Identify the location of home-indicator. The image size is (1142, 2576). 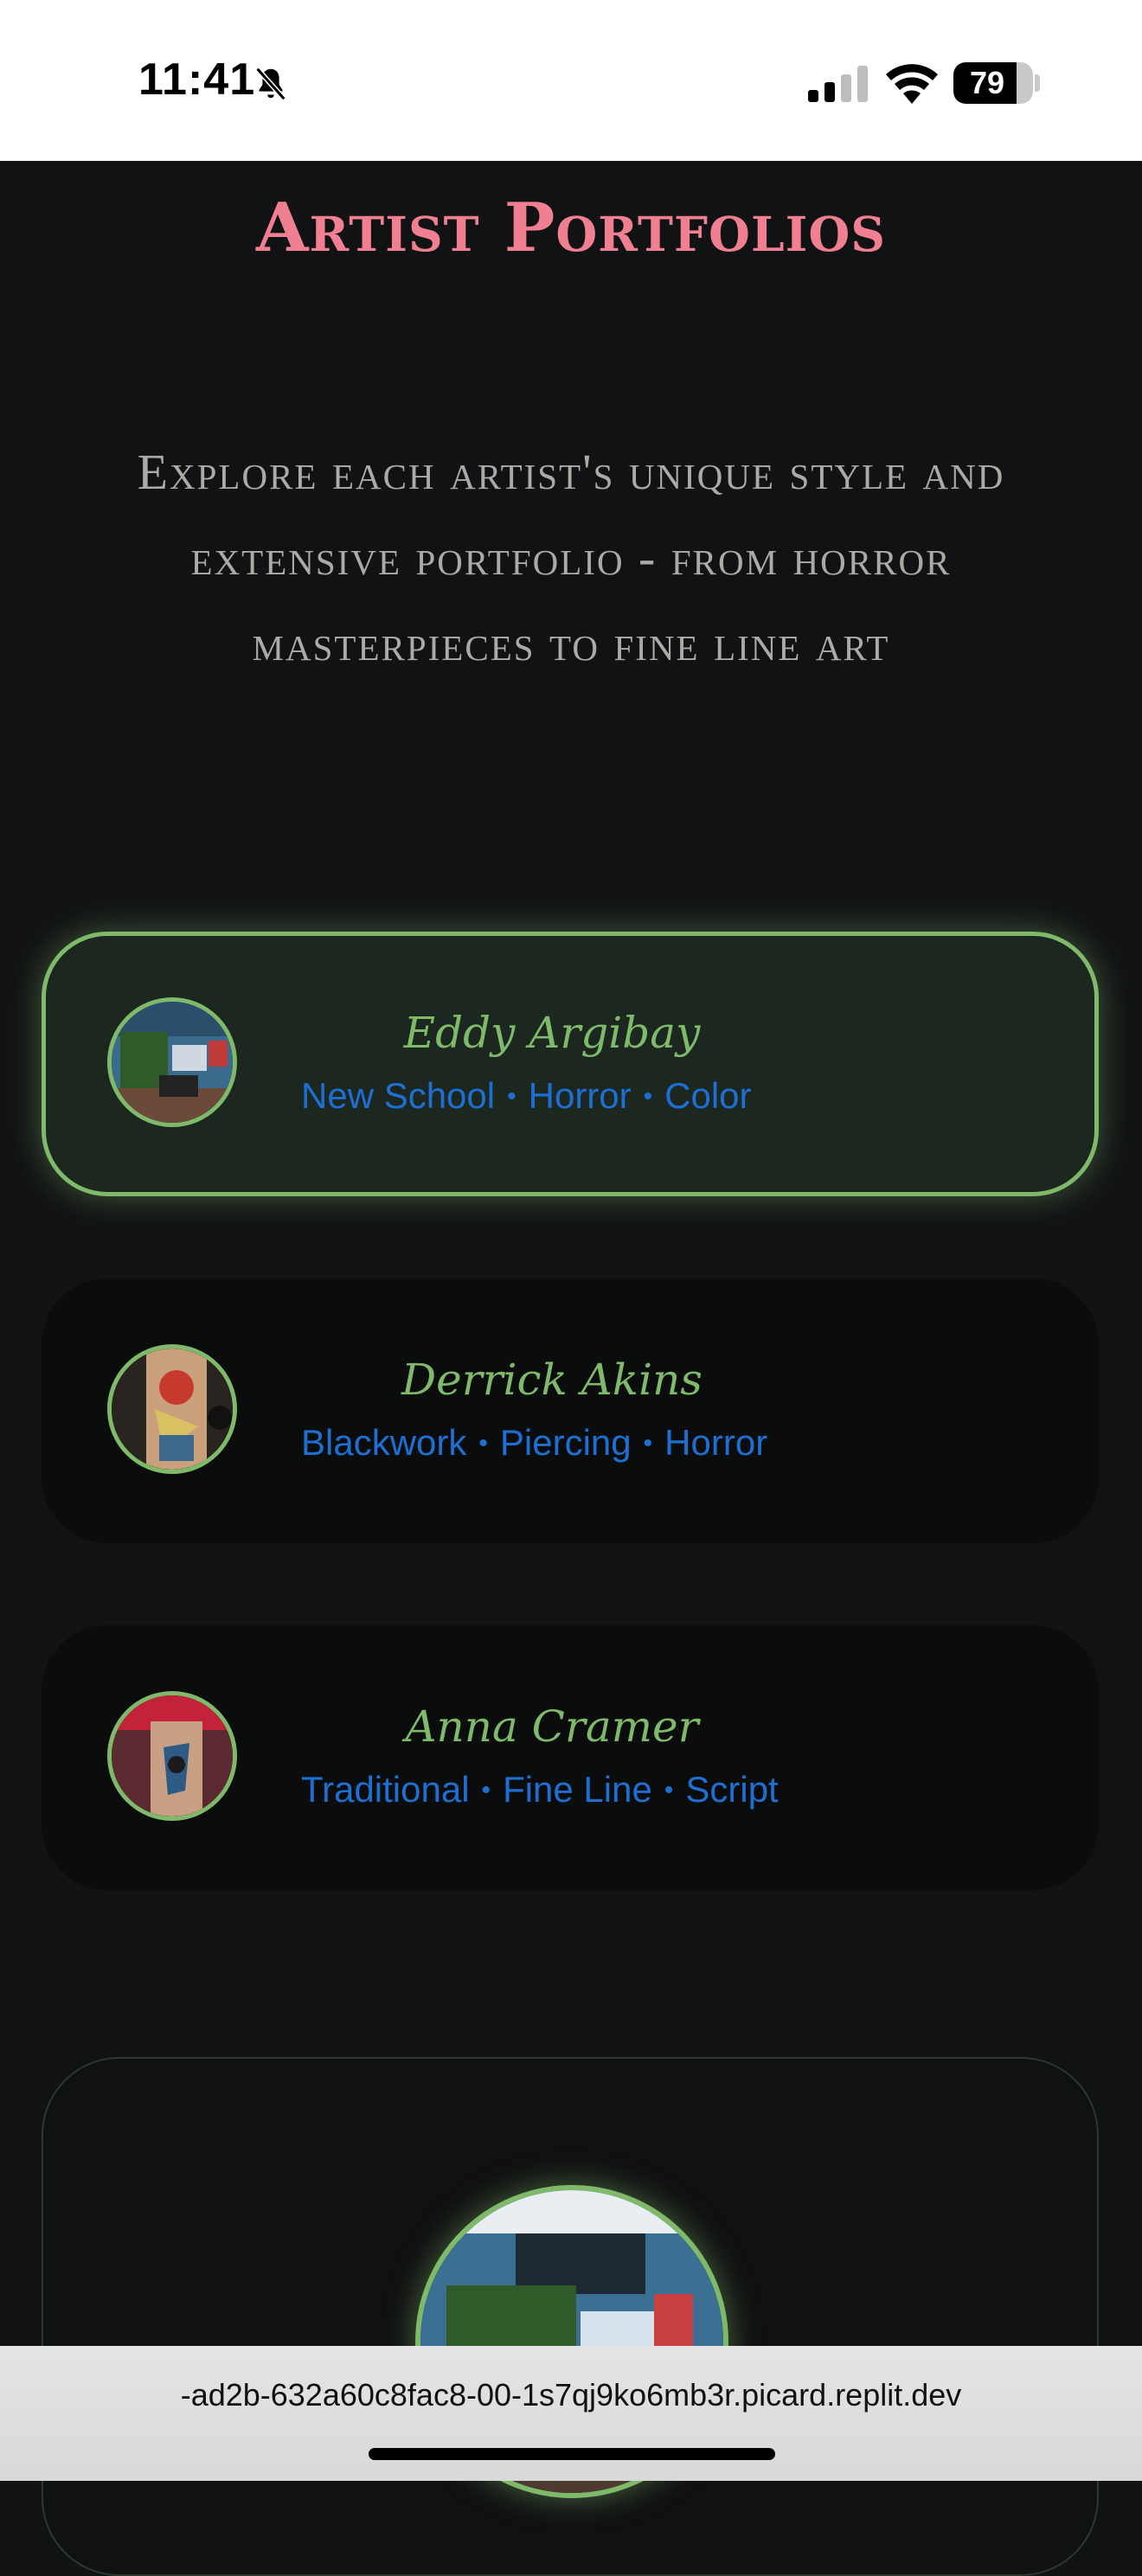
(572, 2454).